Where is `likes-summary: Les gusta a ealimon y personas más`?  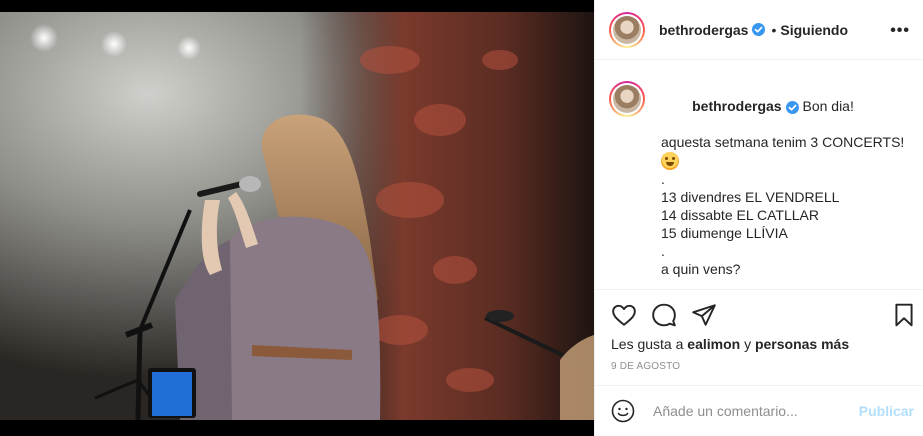
likes-summary: Les gusta a ealimon y personas más is located at coordinates (730, 344).